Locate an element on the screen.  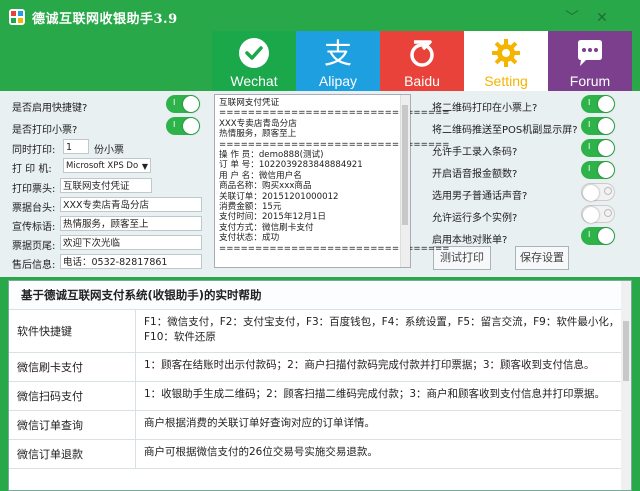
header-label: 打印票头: is located at coordinates (34, 189).